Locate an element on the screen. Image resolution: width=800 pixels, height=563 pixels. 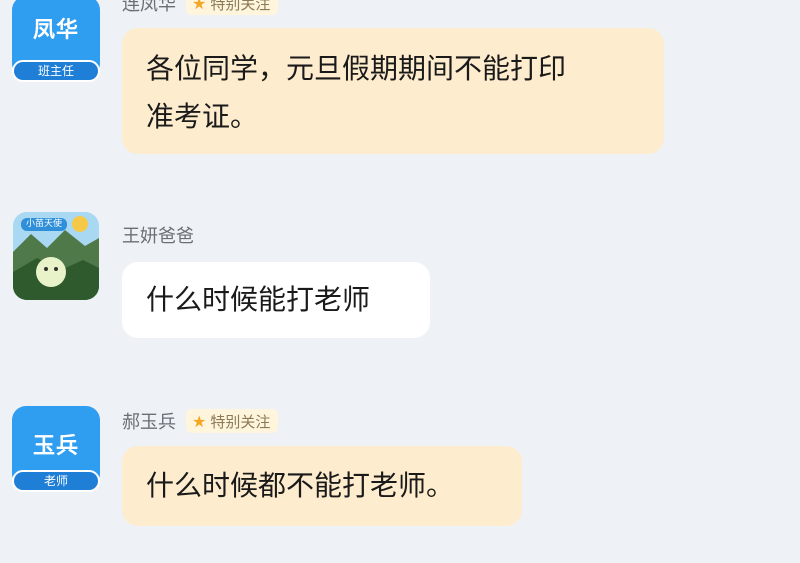
message-line: 准考证。 is located at coordinates (202, 116).